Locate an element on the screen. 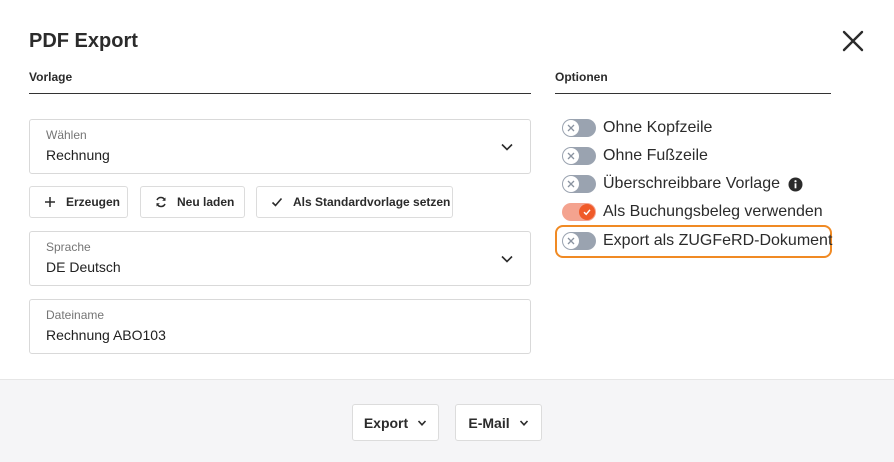 Image resolution: width=894 pixels, height=462 pixels. export-button: Export is located at coordinates (395, 422).